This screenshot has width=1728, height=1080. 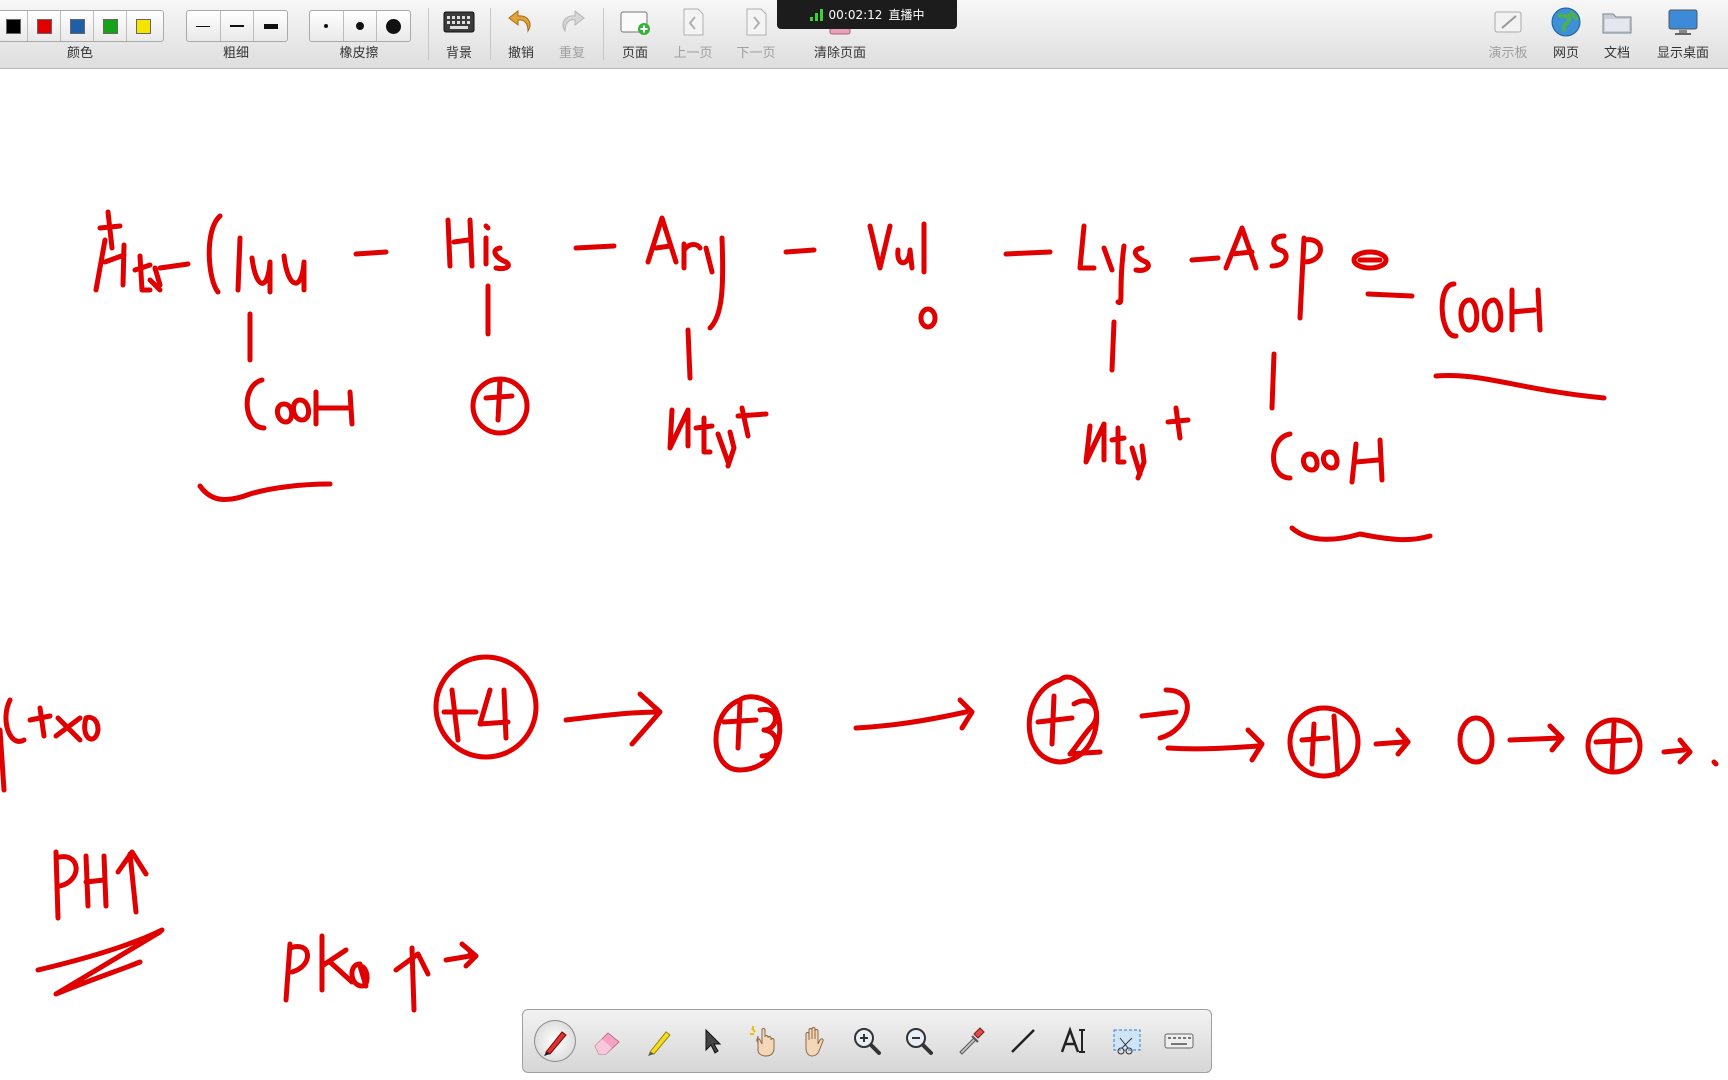 I want to click on thickness-label: 粗细, so click(x=235, y=53).